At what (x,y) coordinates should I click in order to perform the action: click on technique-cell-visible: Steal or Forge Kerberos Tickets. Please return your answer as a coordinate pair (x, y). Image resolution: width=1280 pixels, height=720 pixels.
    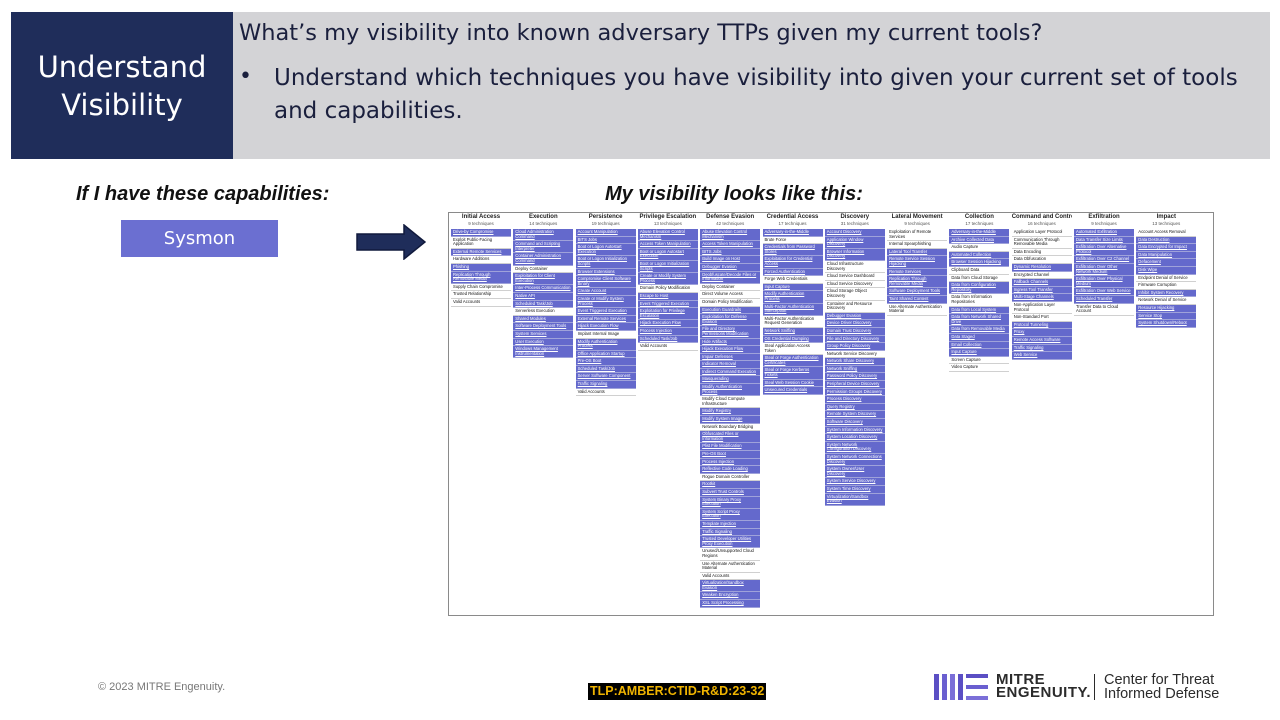
    Looking at the image, I should click on (792, 373).